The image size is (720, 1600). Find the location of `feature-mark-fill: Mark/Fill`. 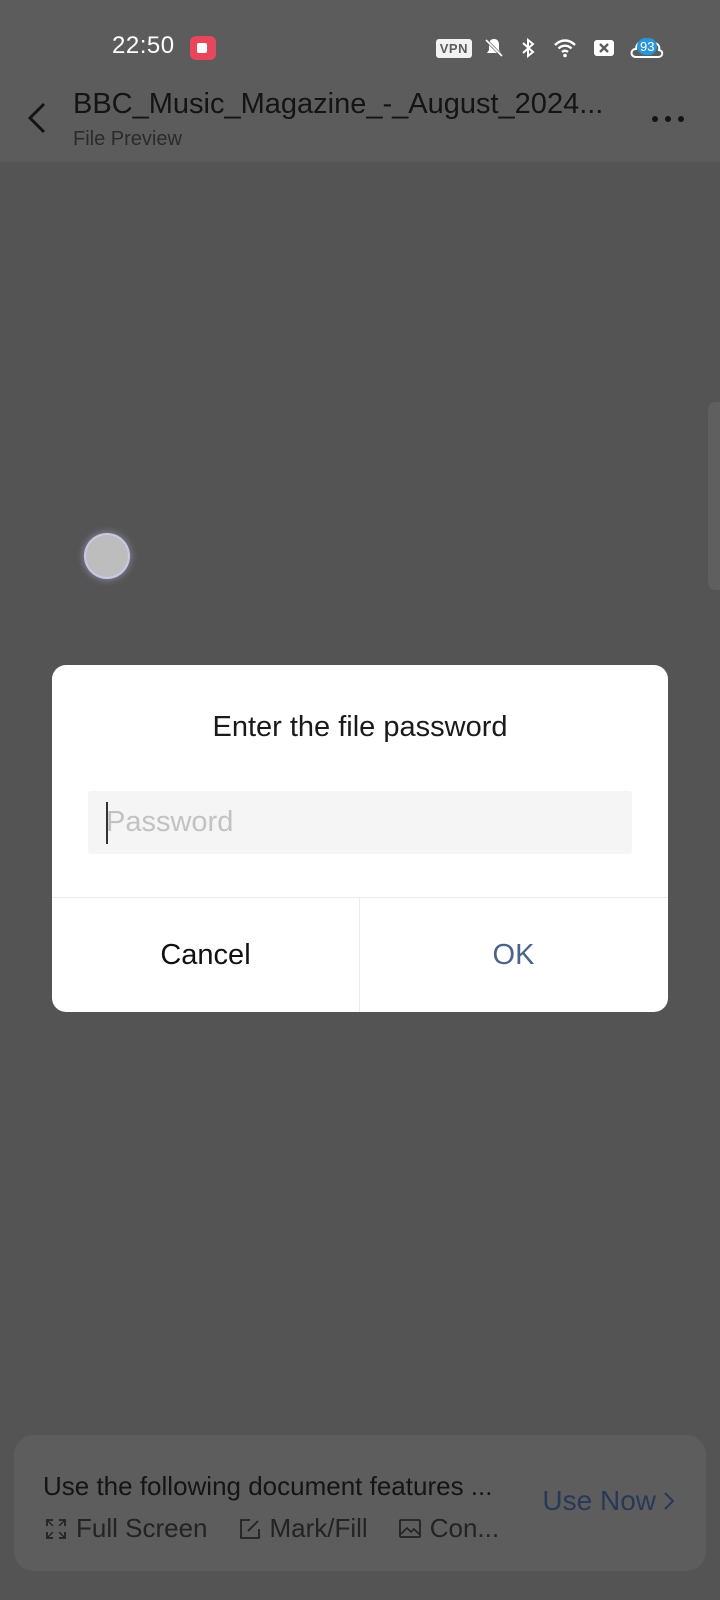

feature-mark-fill: Mark/Fill is located at coordinates (303, 1528).